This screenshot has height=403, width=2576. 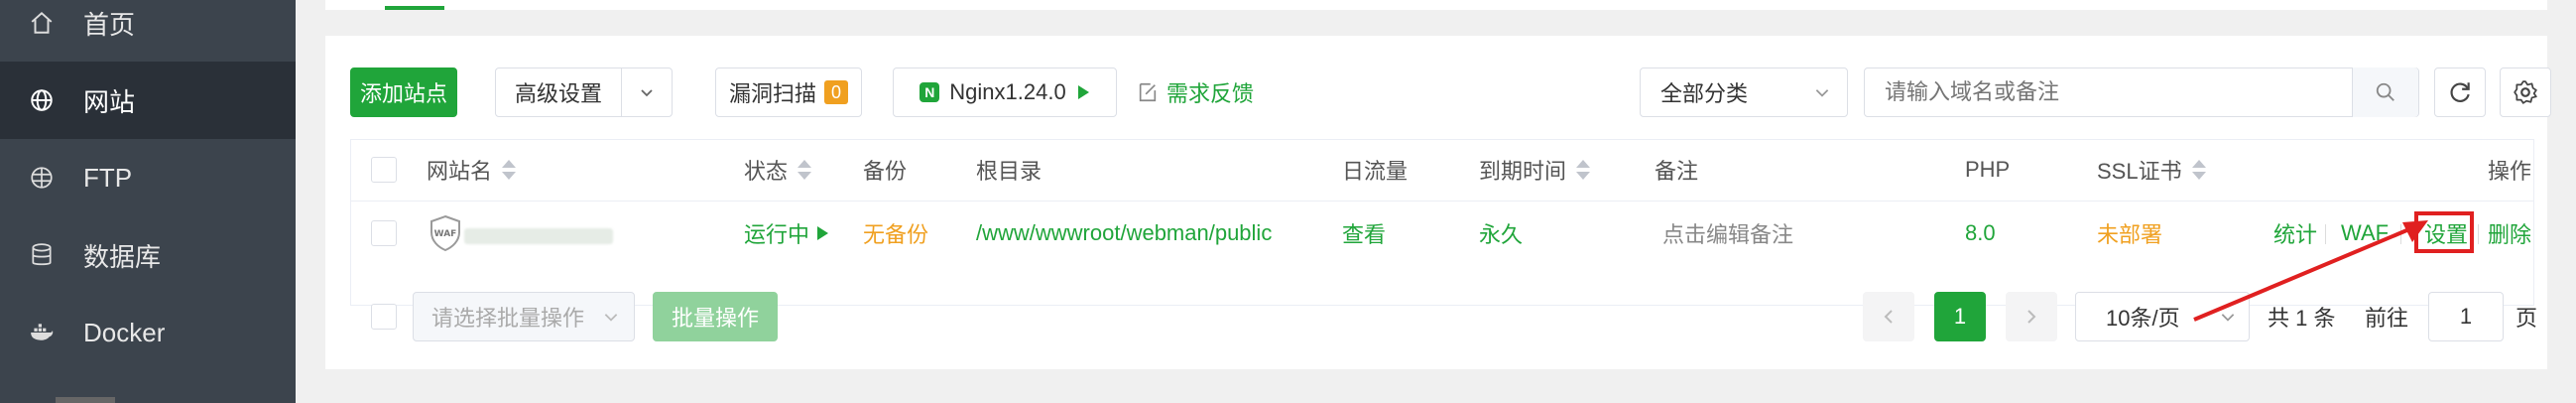 I want to click on page-1-button: 1, so click(x=1960, y=316).